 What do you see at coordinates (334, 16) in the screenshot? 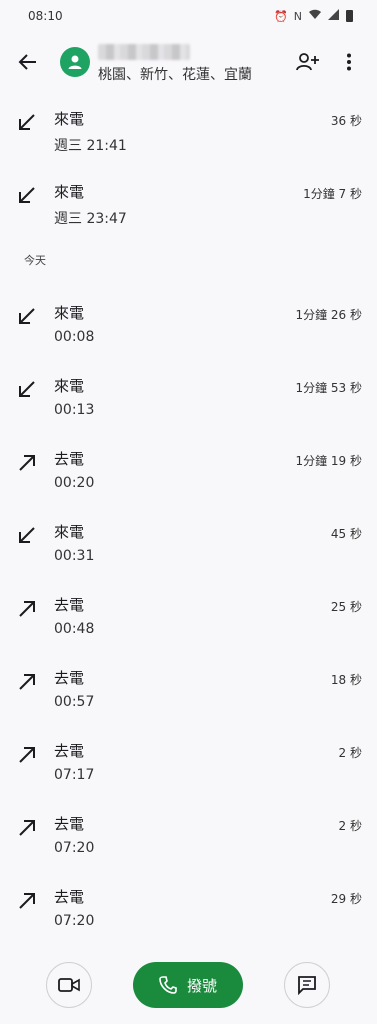
I see `signal-icon` at bounding box center [334, 16].